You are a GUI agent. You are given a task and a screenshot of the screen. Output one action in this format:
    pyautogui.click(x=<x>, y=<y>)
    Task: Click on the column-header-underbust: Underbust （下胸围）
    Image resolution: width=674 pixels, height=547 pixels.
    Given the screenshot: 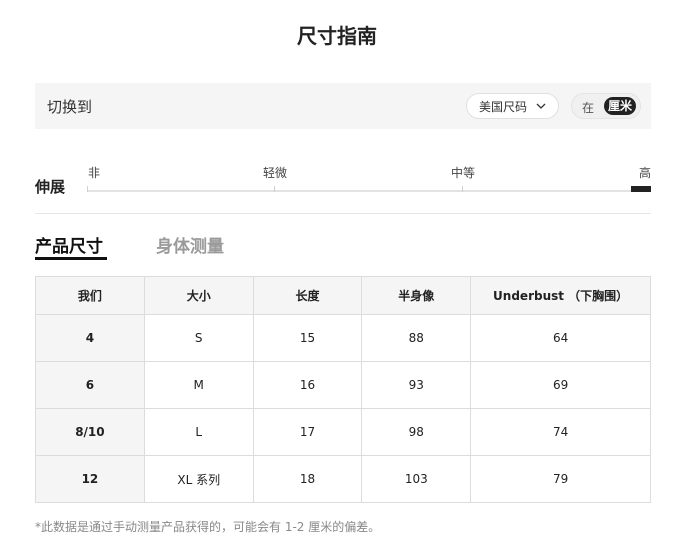 What is the action you would take?
    pyautogui.click(x=560, y=295)
    